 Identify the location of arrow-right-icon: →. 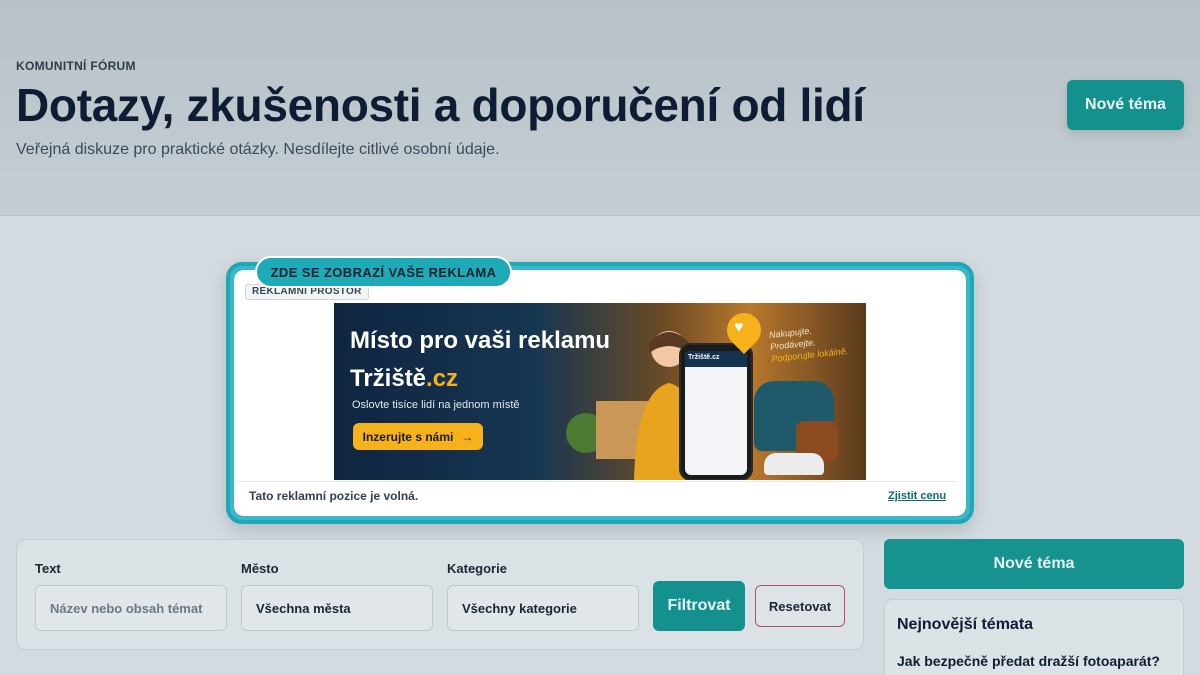
(467, 436).